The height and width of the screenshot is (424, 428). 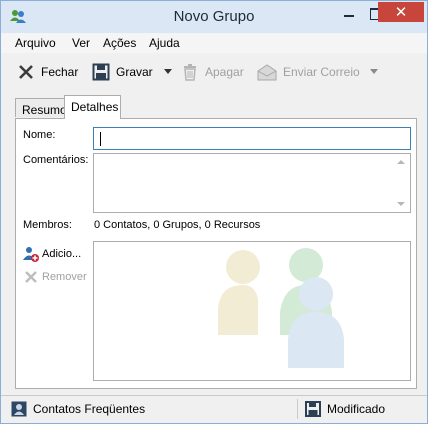 What do you see at coordinates (214, 17) in the screenshot?
I see `title-bar: Novo Grupo ✕` at bounding box center [214, 17].